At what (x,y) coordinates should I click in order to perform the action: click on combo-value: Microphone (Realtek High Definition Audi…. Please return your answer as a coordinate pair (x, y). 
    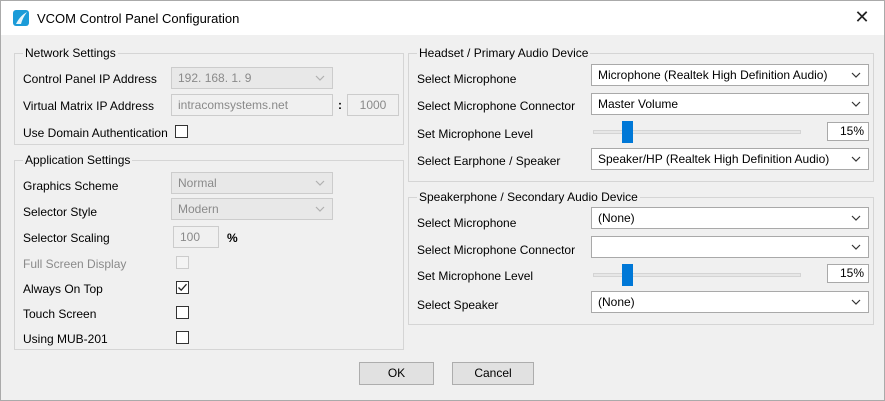
    Looking at the image, I should click on (713, 75).